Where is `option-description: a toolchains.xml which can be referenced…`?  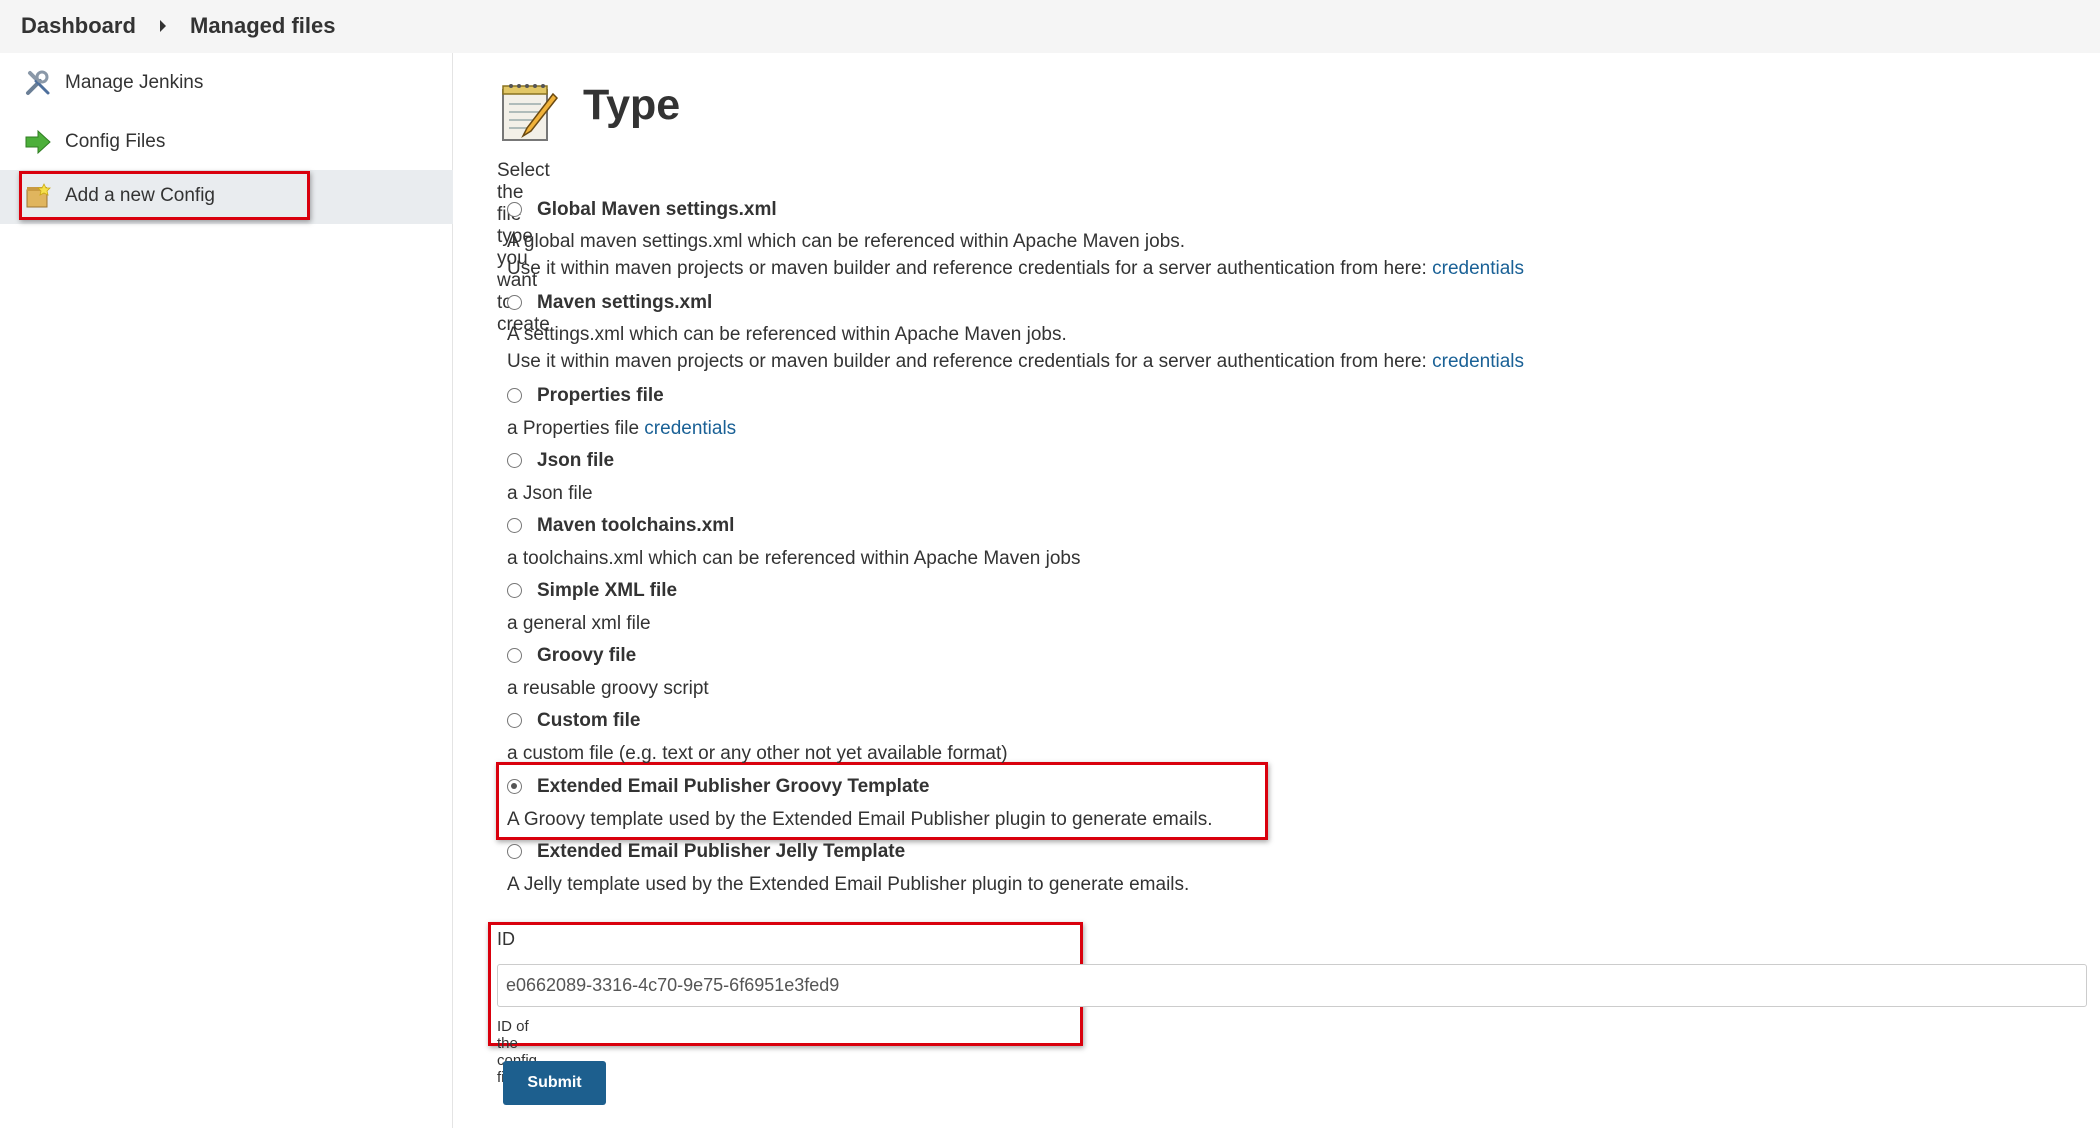 option-description: a toolchains.xml which can be referenced… is located at coordinates (794, 558).